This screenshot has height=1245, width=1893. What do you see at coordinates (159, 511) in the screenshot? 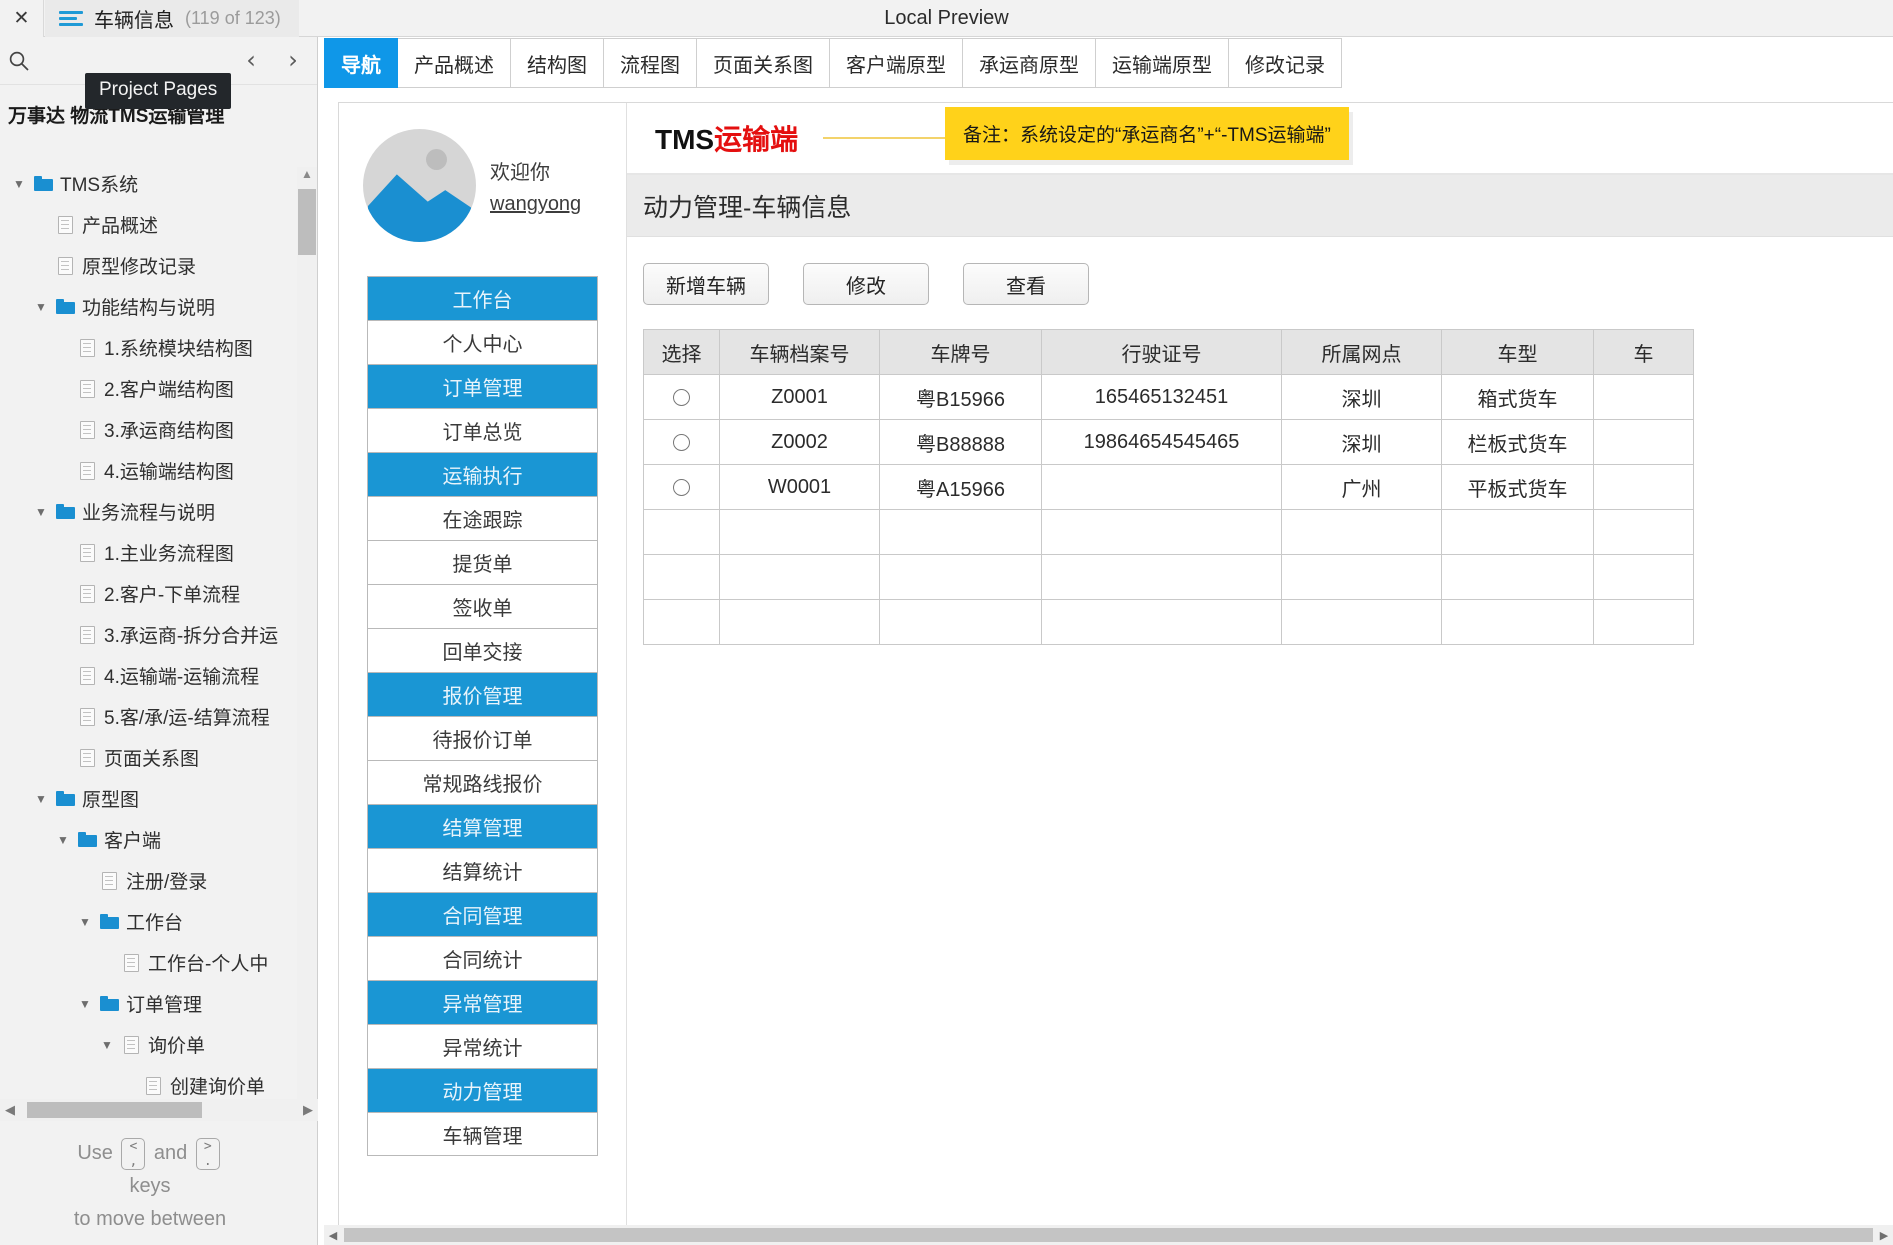
I see `tree-item: ▼ 业务流程与说明` at bounding box center [159, 511].